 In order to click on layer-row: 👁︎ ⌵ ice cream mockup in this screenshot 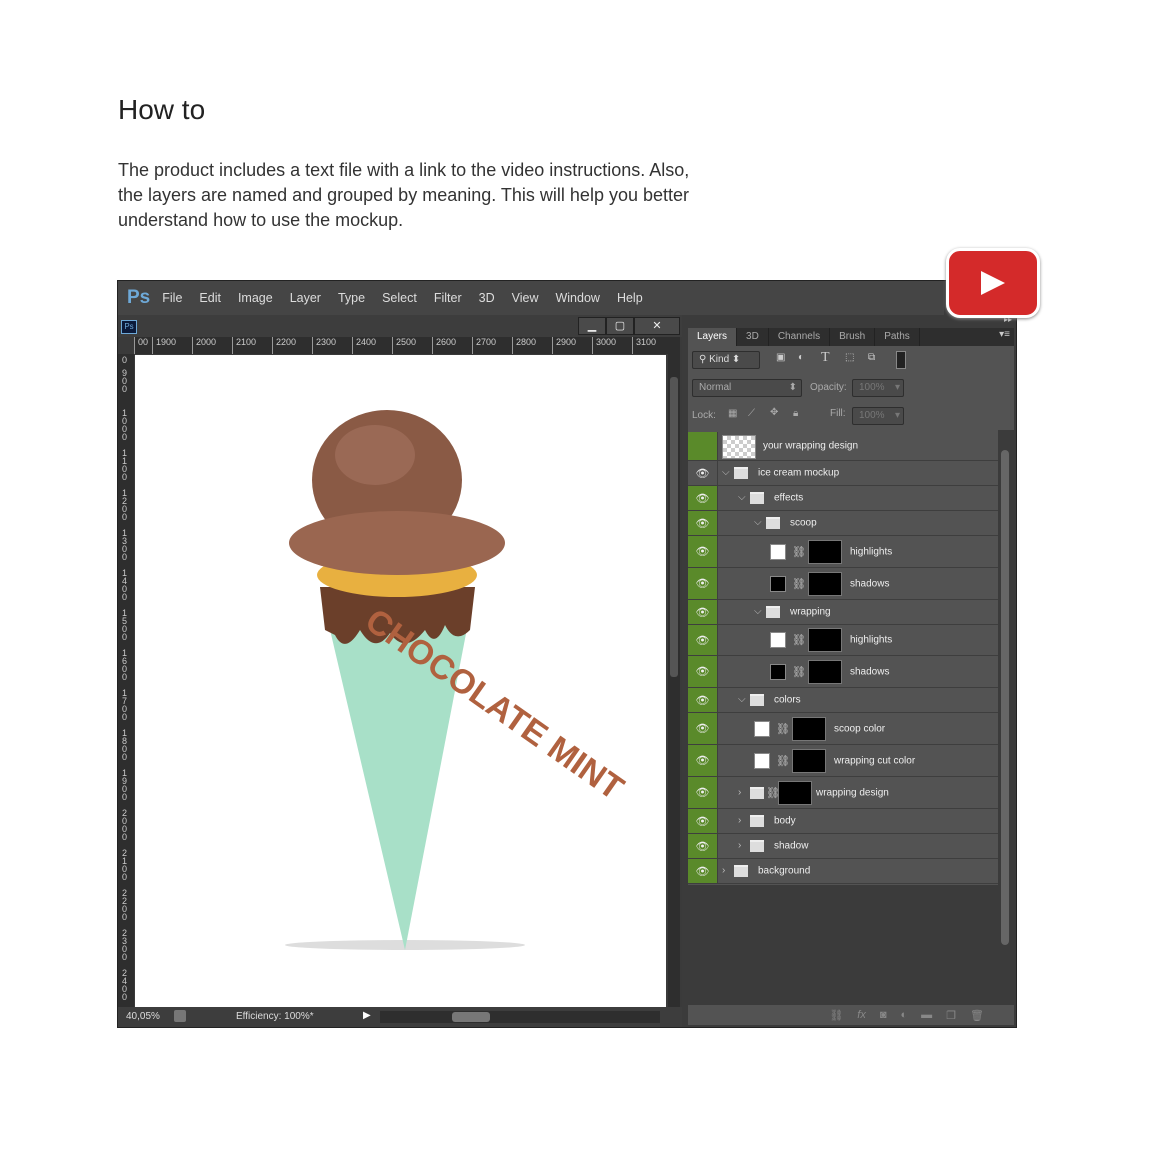, I will do `click(843, 473)`.